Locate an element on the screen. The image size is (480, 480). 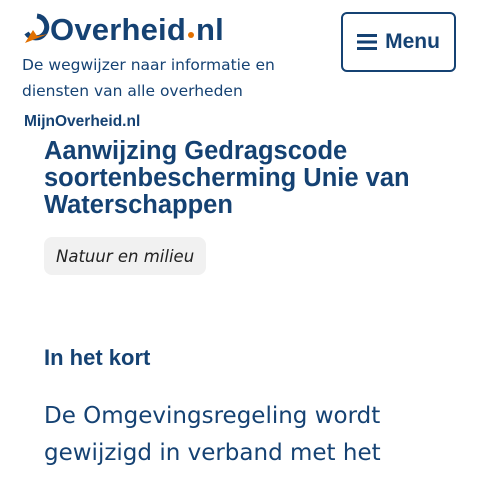
site-logo: Overheid nl is located at coordinates (124, 30).